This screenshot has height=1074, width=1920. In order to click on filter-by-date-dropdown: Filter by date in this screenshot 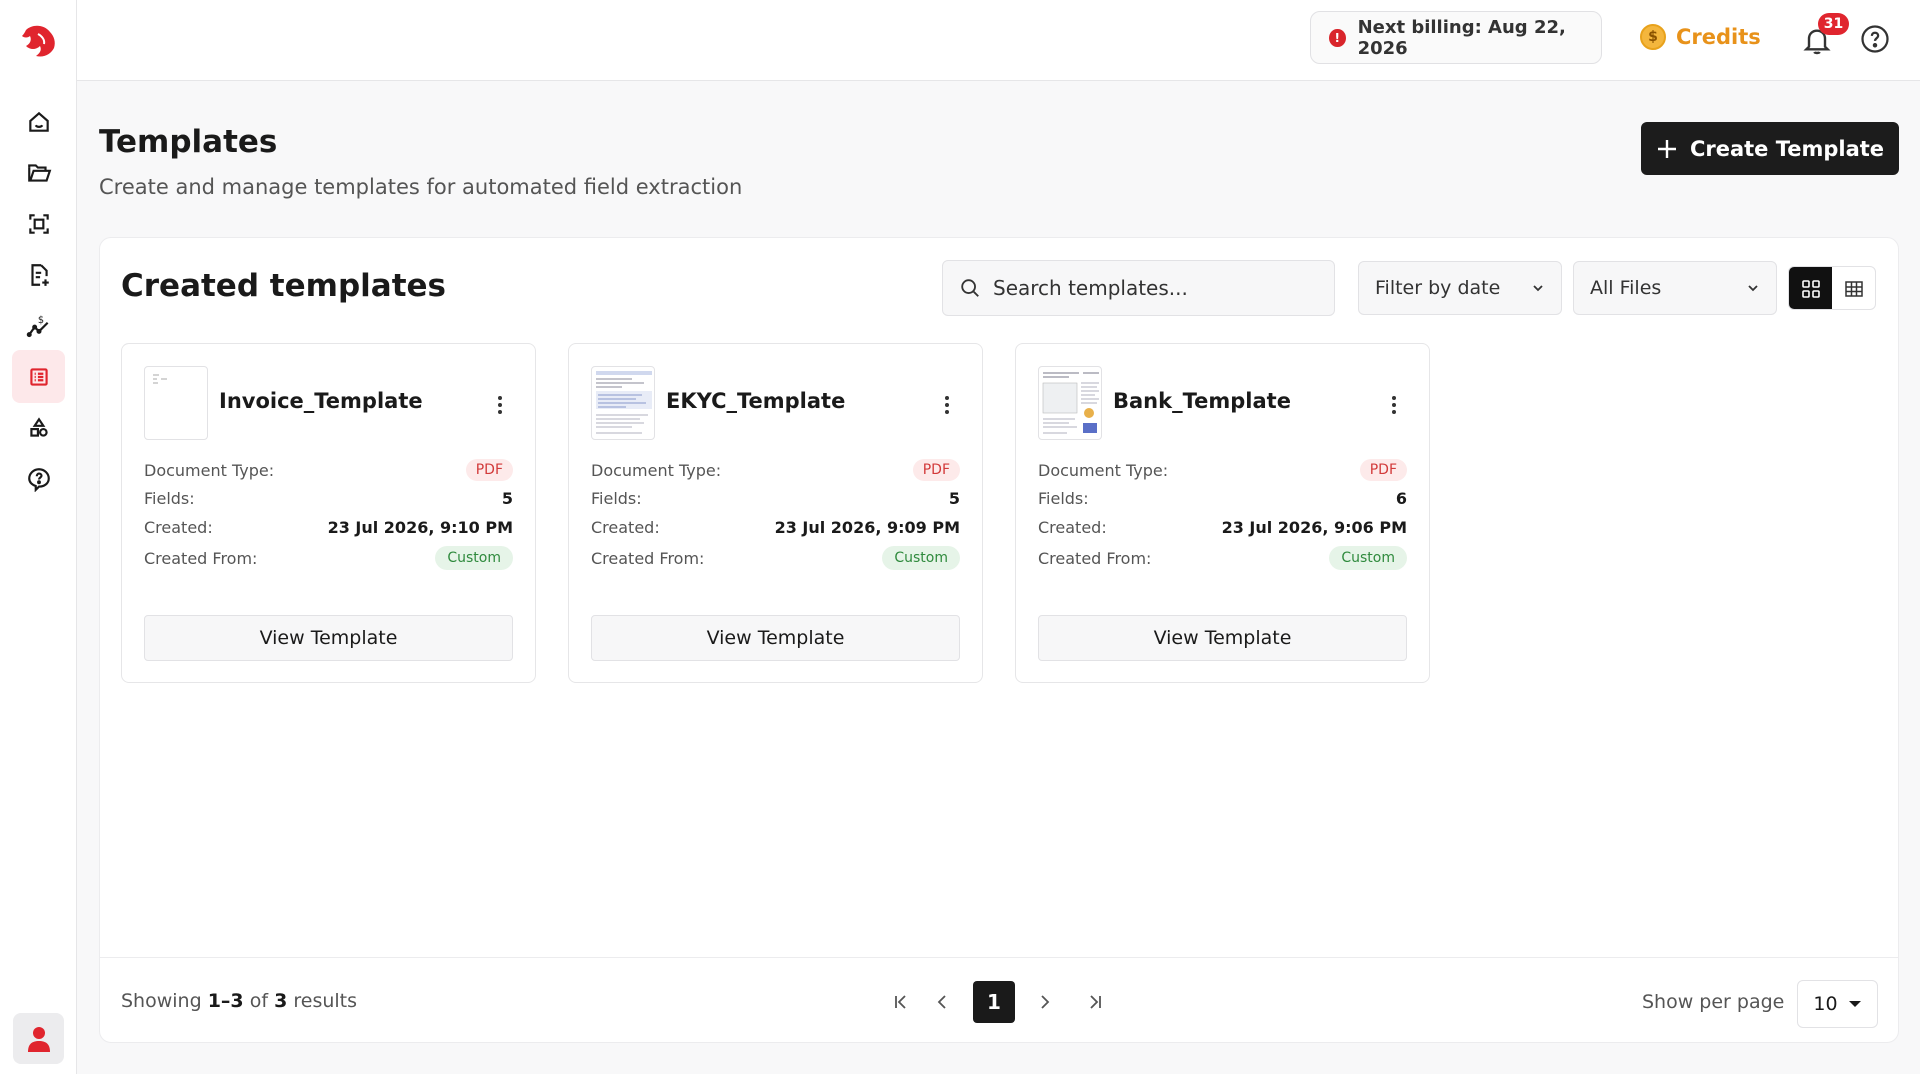, I will do `click(1460, 288)`.